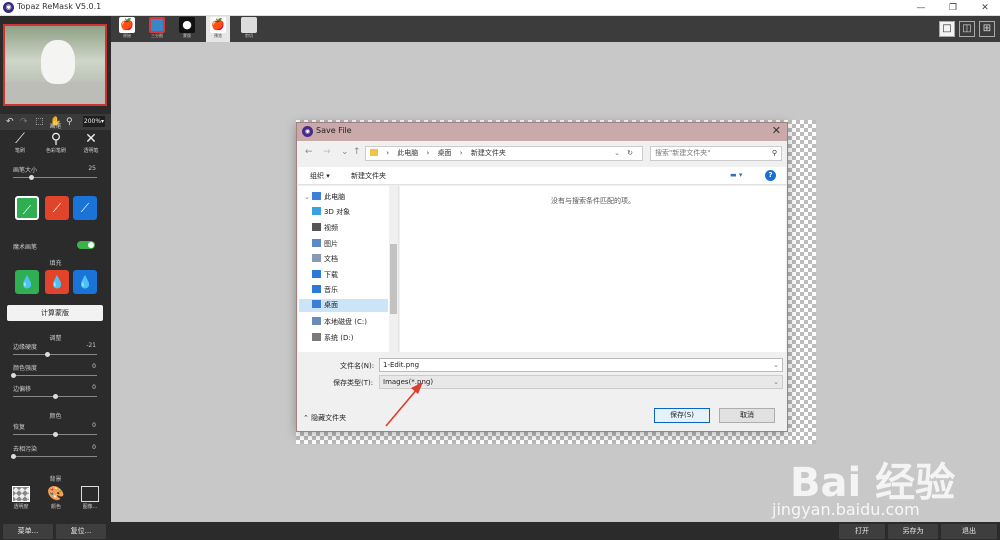  I want to click on help-icon: ?, so click(770, 175).